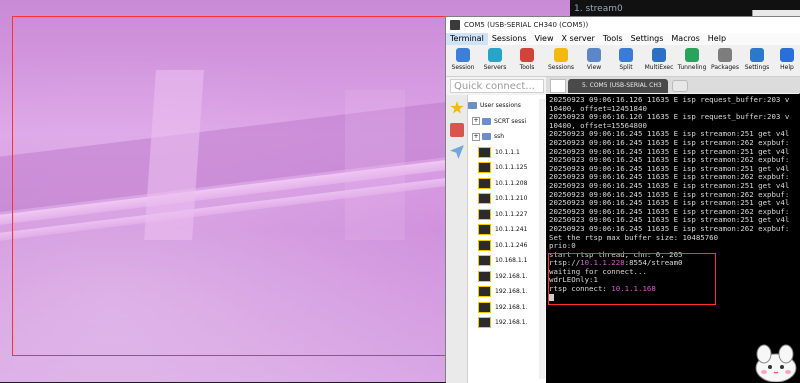 This screenshot has width=800, height=383. What do you see at coordinates (509, 39) in the screenshot?
I see `menu-sessions: Sessions` at bounding box center [509, 39].